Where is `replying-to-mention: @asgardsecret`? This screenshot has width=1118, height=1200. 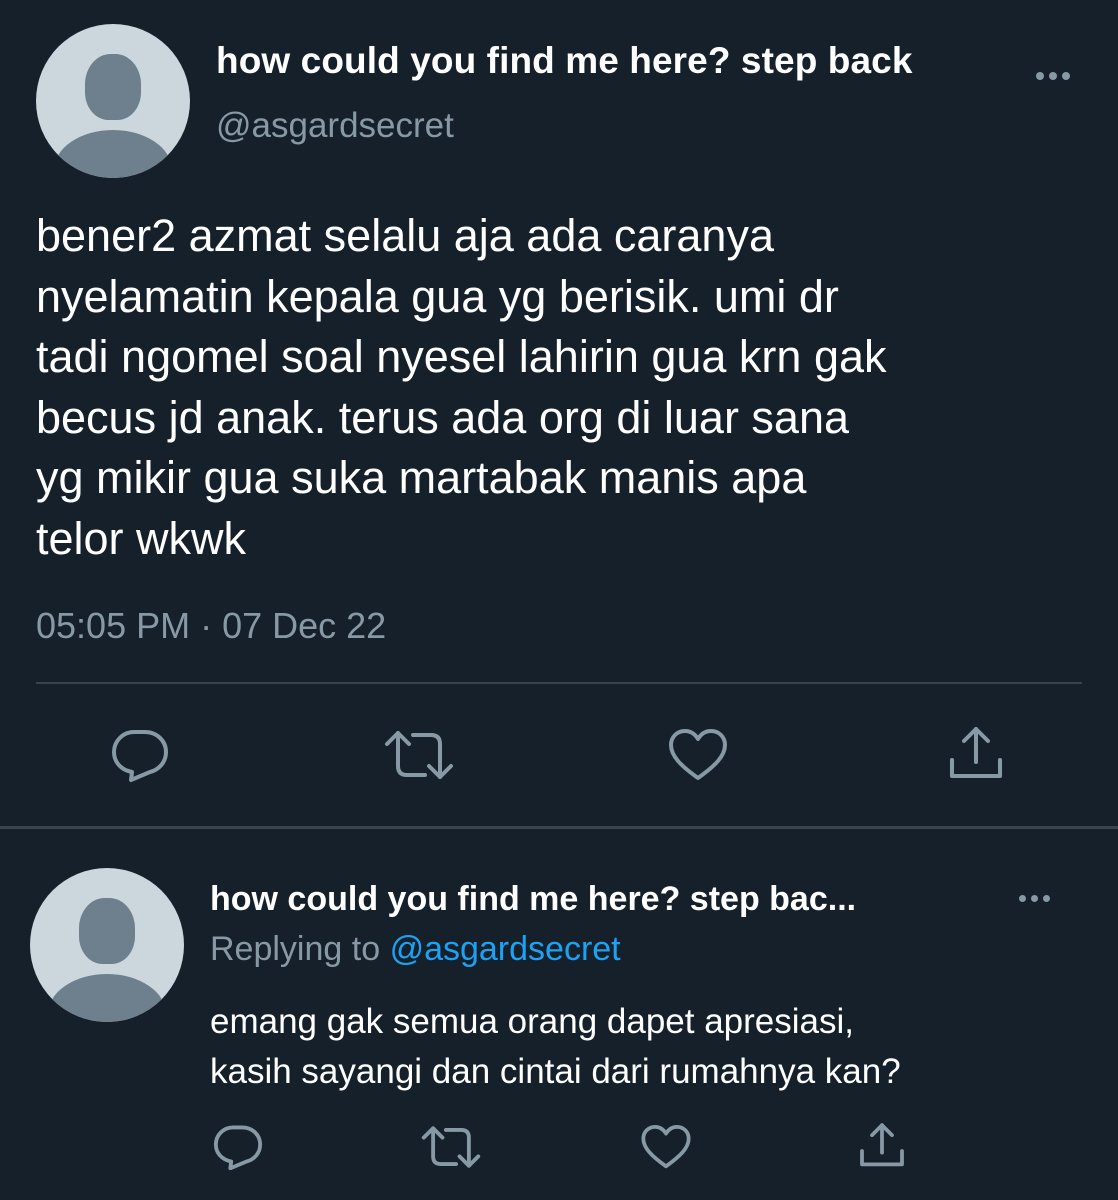
replying-to-mention: @asgardsecret is located at coordinates (505, 949).